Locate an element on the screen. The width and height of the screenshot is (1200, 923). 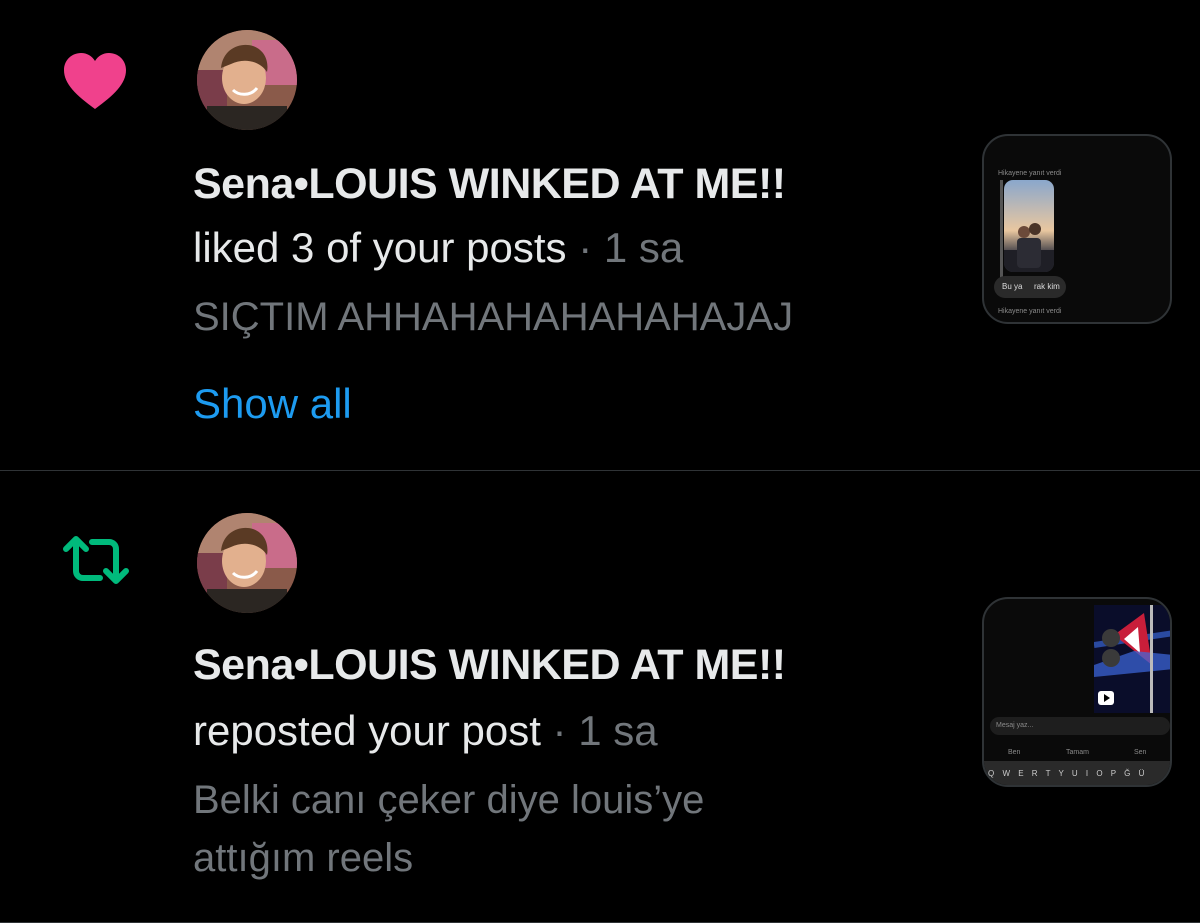
action-text: reposted your post is located at coordinates (367, 730).